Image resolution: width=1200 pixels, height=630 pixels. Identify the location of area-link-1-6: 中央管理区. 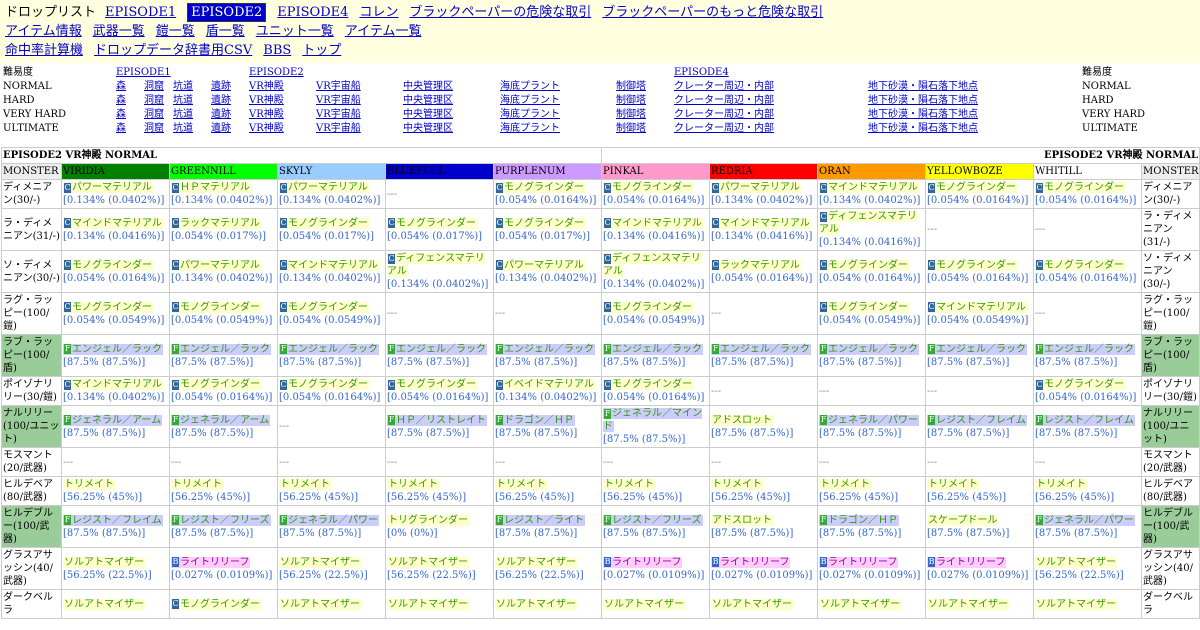
(428, 101).